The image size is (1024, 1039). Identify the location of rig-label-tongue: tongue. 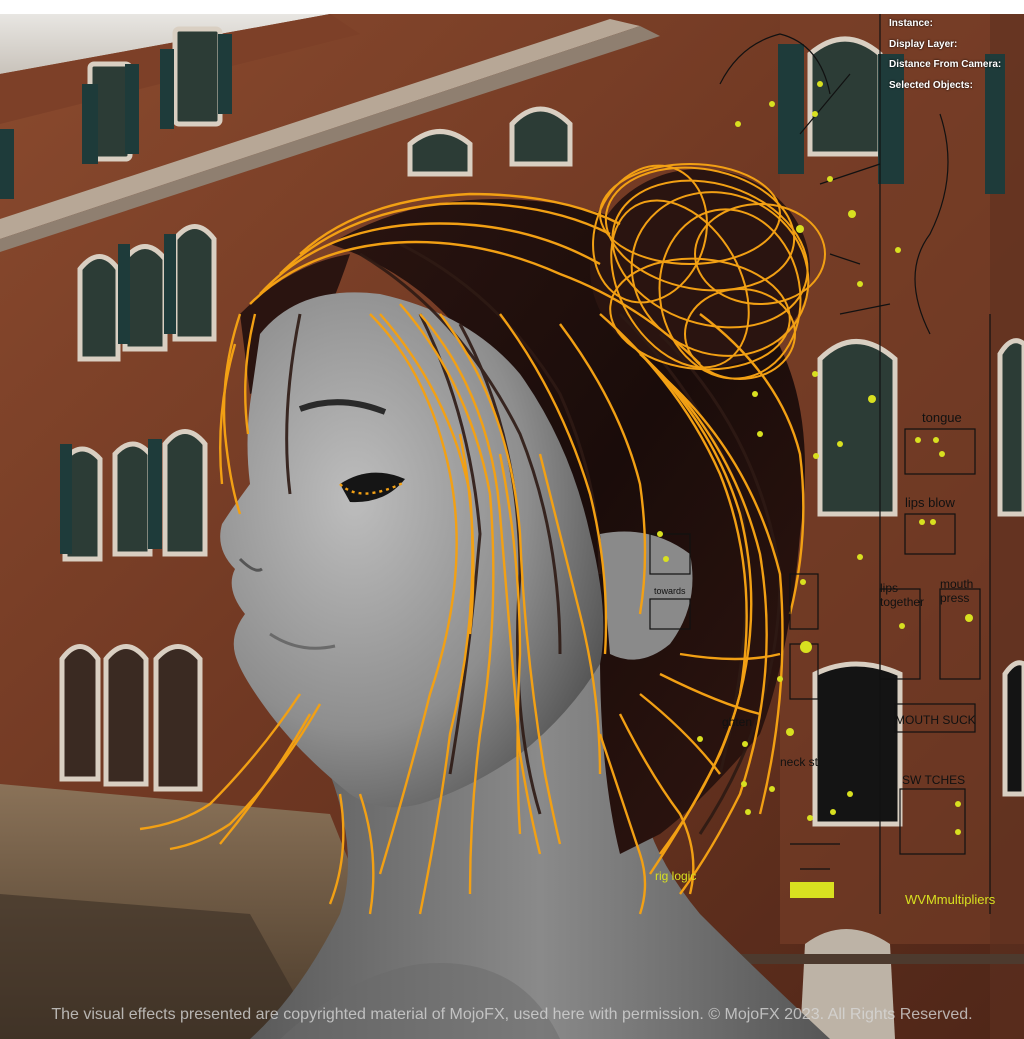
(942, 417).